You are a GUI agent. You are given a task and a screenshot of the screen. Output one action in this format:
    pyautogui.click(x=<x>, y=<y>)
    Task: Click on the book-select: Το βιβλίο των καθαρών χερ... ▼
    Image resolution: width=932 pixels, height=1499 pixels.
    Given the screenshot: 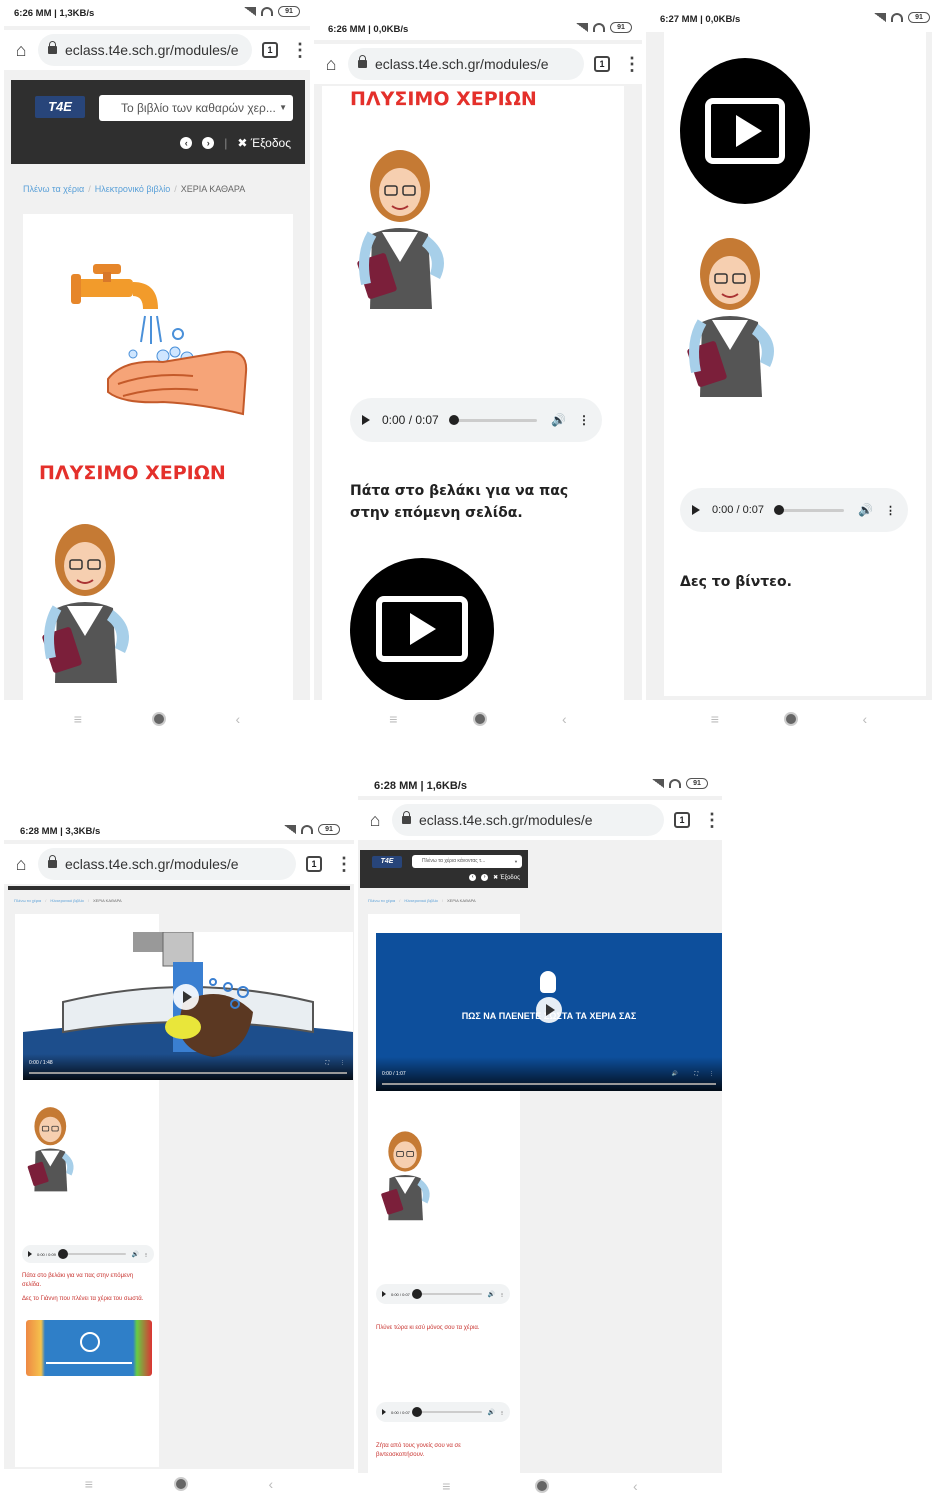 What is the action you would take?
    pyautogui.click(x=196, y=108)
    